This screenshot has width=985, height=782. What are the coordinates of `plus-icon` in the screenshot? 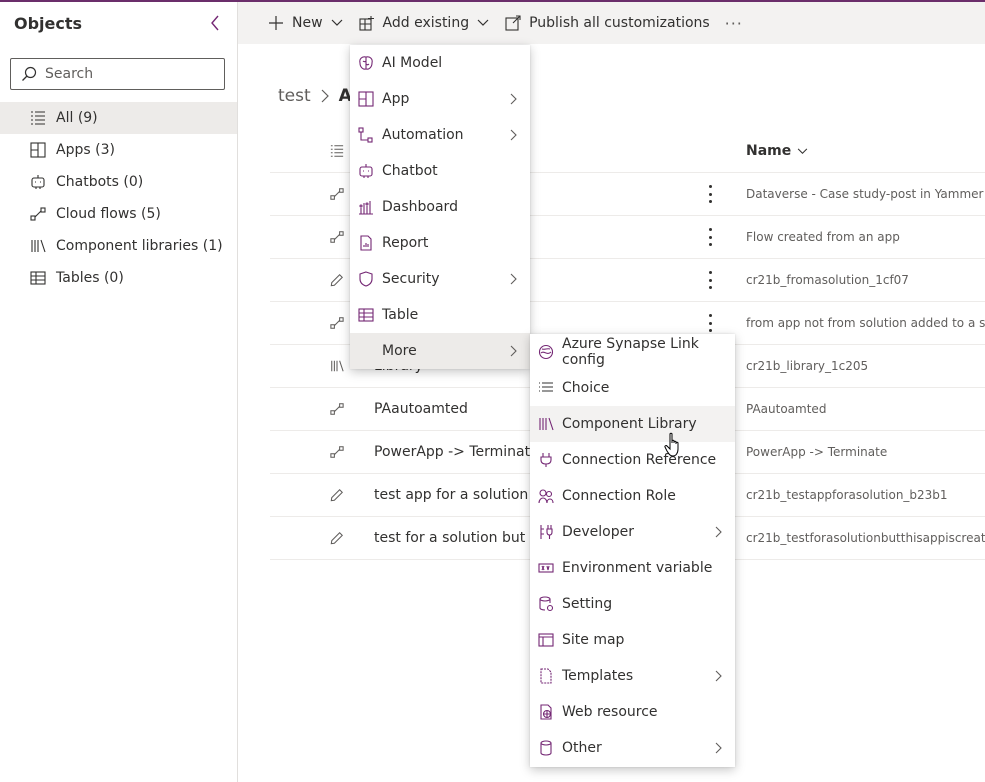 It's located at (276, 23).